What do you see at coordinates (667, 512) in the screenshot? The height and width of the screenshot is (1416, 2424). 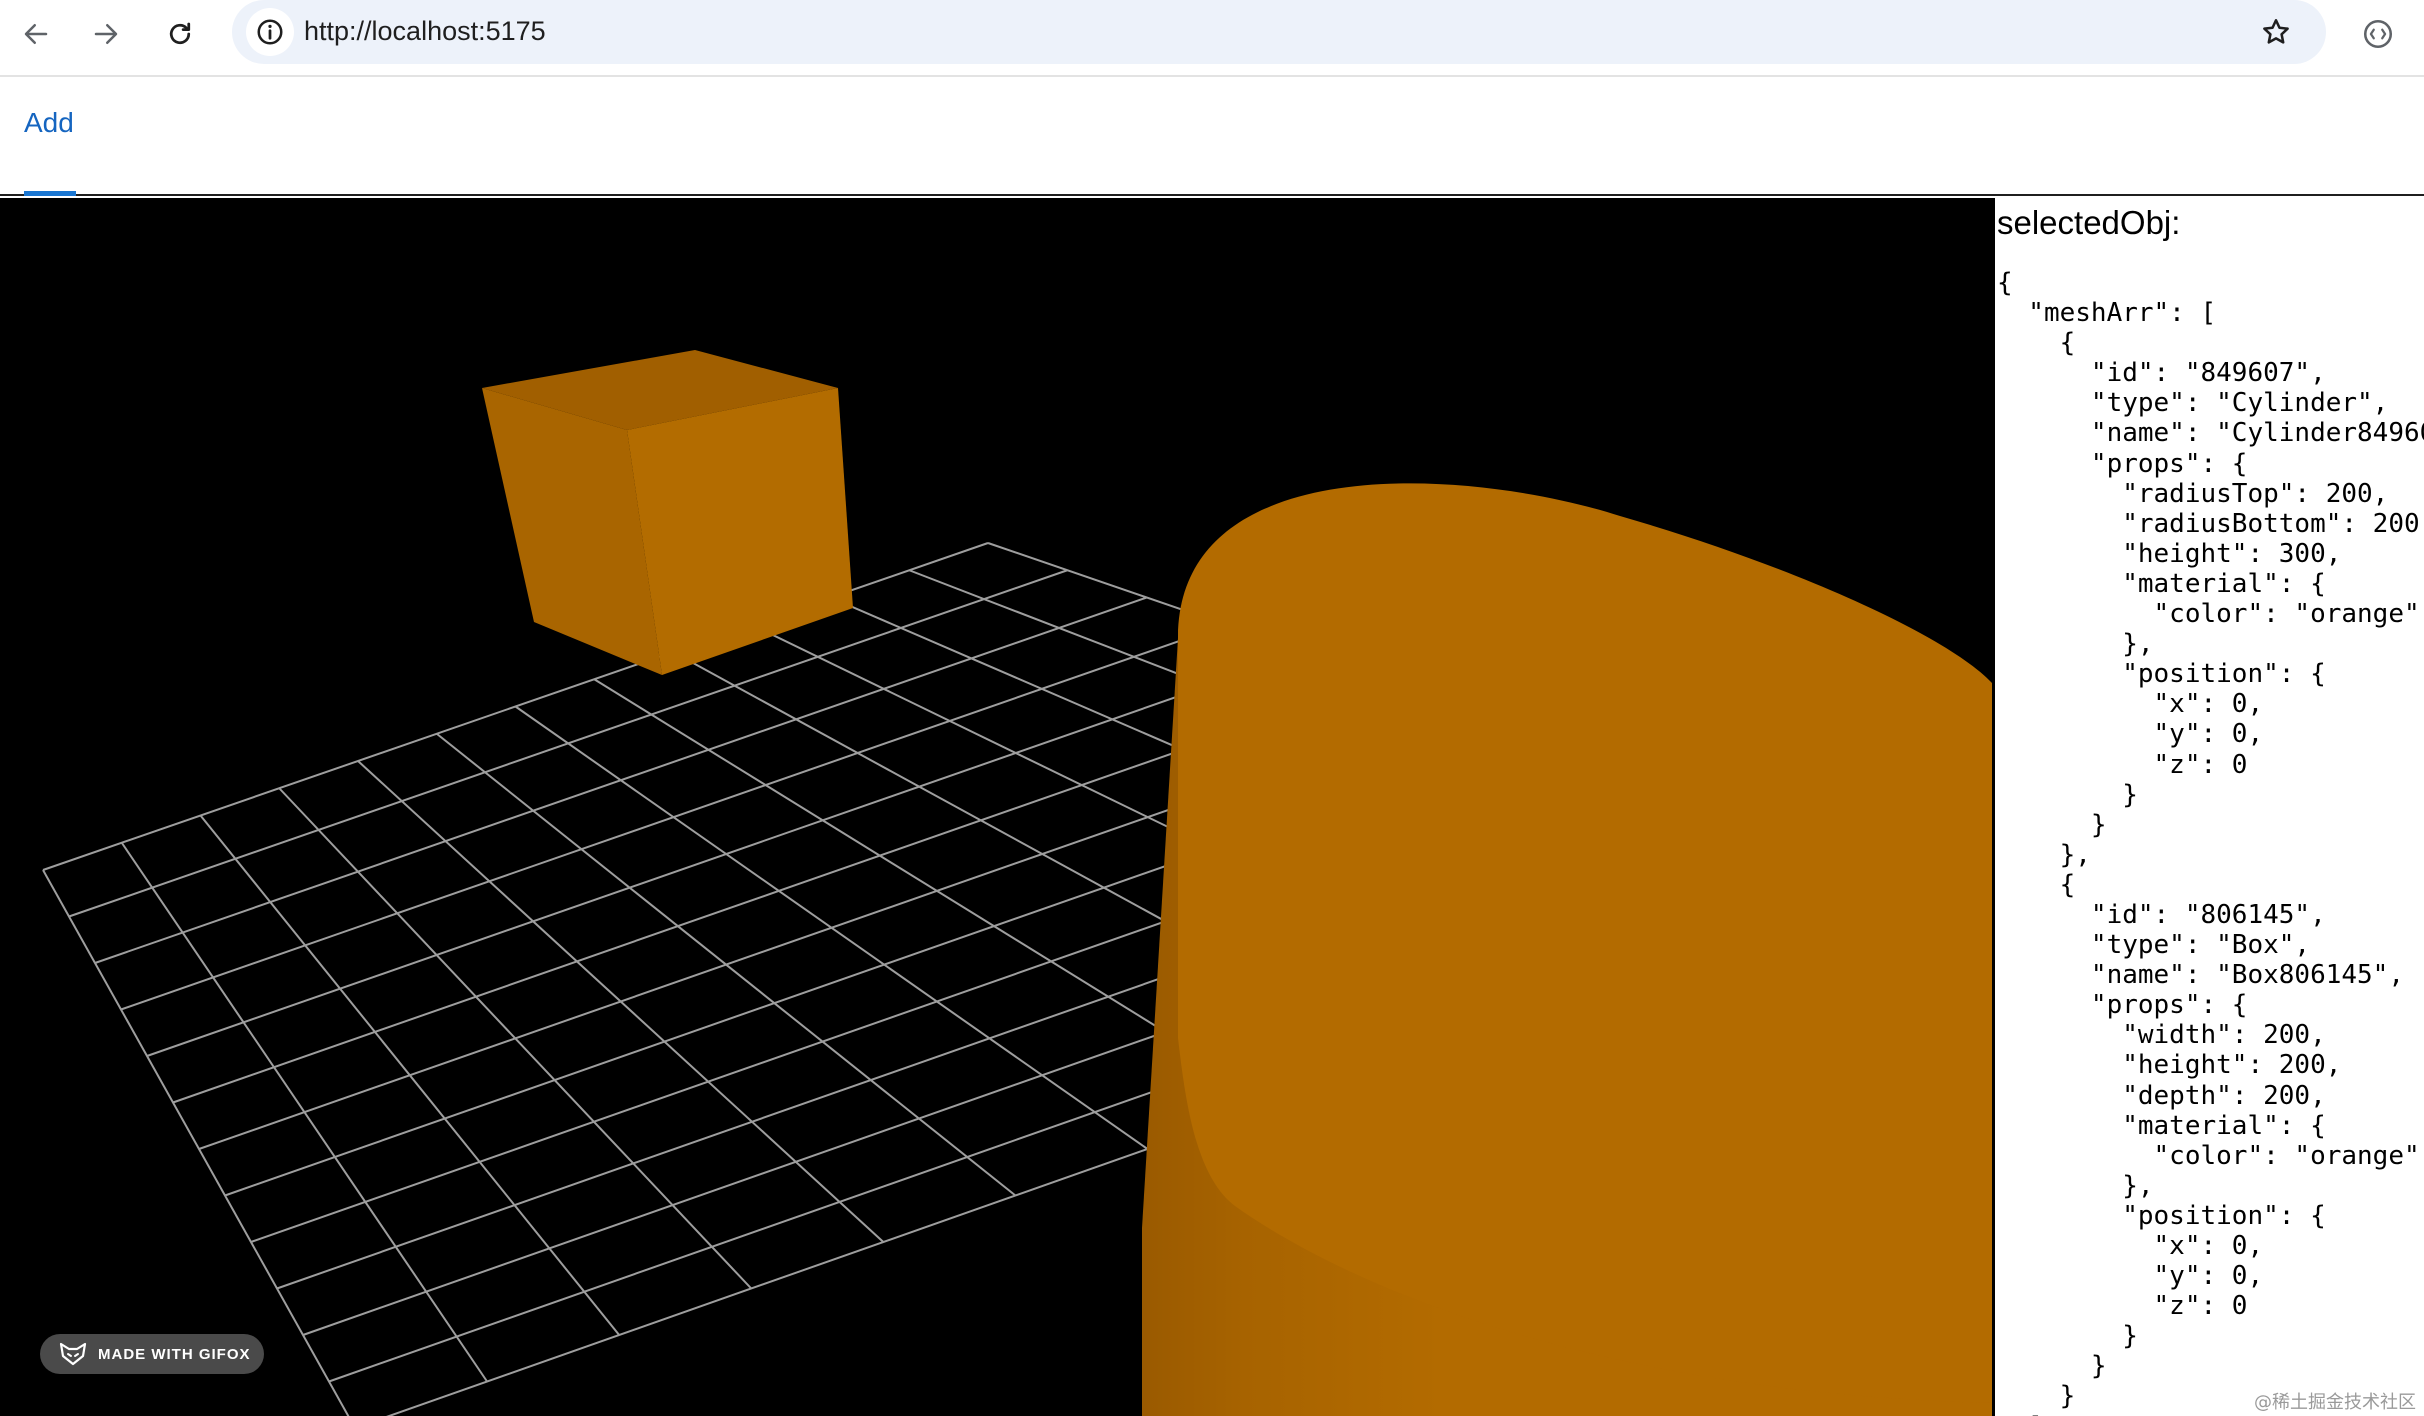 I see `box-mesh` at bounding box center [667, 512].